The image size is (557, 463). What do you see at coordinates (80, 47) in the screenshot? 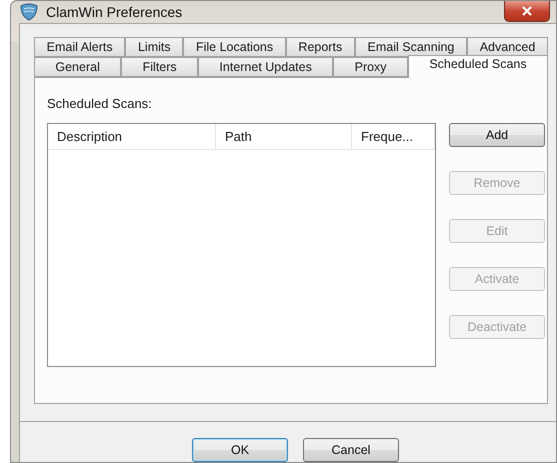
I see `tab: Email Alerts` at bounding box center [80, 47].